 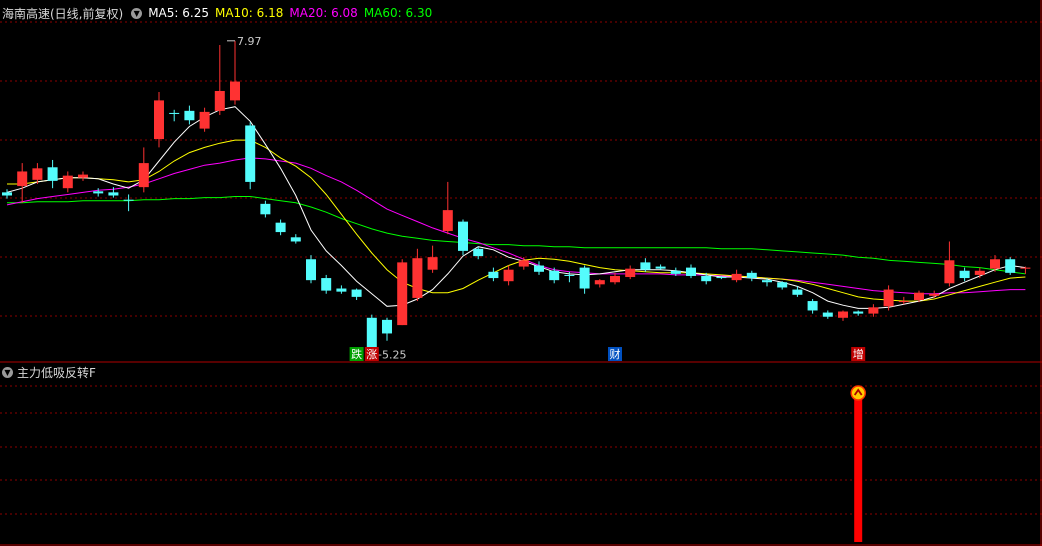 I want to click on ma20-label: MA20: 6.08, so click(x=323, y=13).